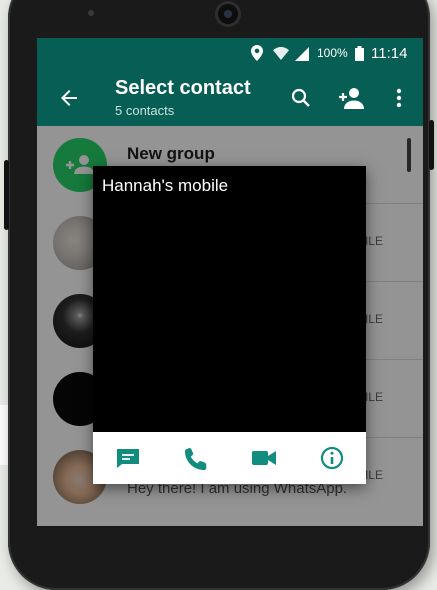 This screenshot has height=590, width=437. What do you see at coordinates (359, 53) in the screenshot?
I see `battery-icon` at bounding box center [359, 53].